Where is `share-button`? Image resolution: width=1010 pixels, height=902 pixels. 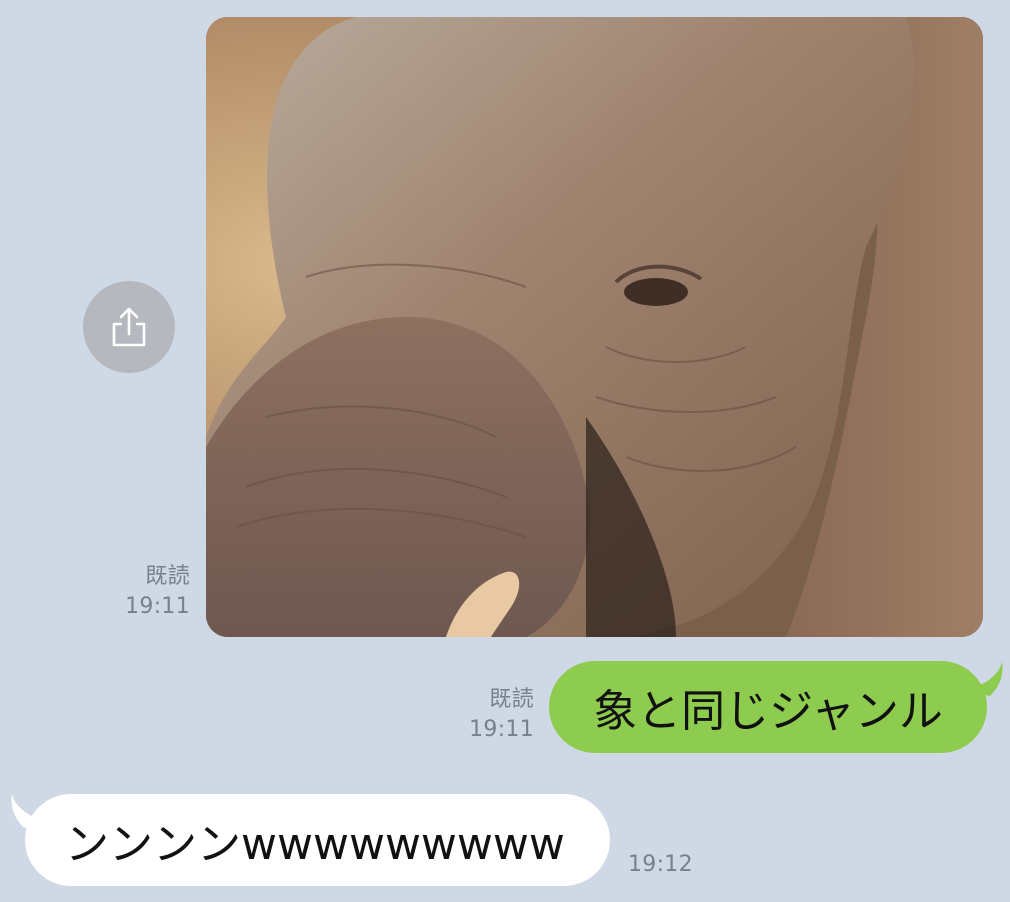 share-button is located at coordinates (129, 327).